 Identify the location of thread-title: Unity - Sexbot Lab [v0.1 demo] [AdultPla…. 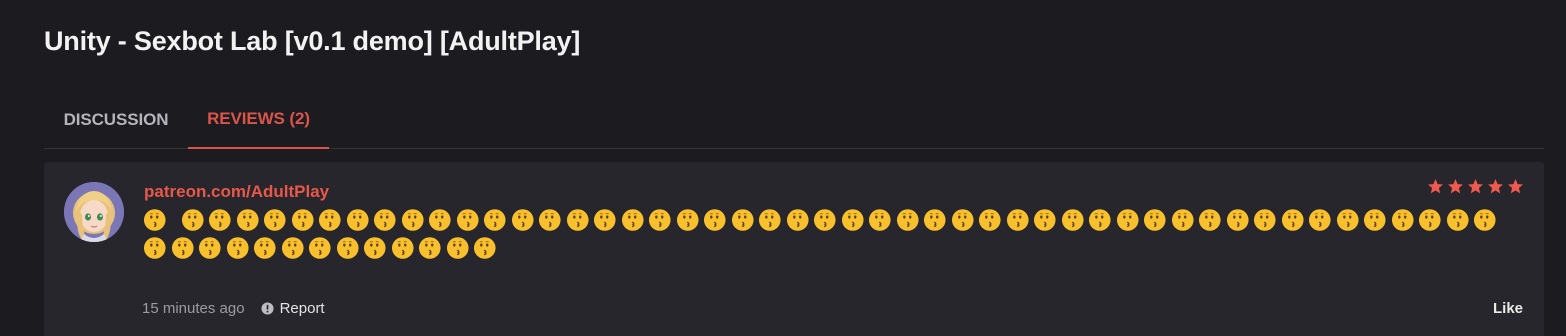
(312, 41).